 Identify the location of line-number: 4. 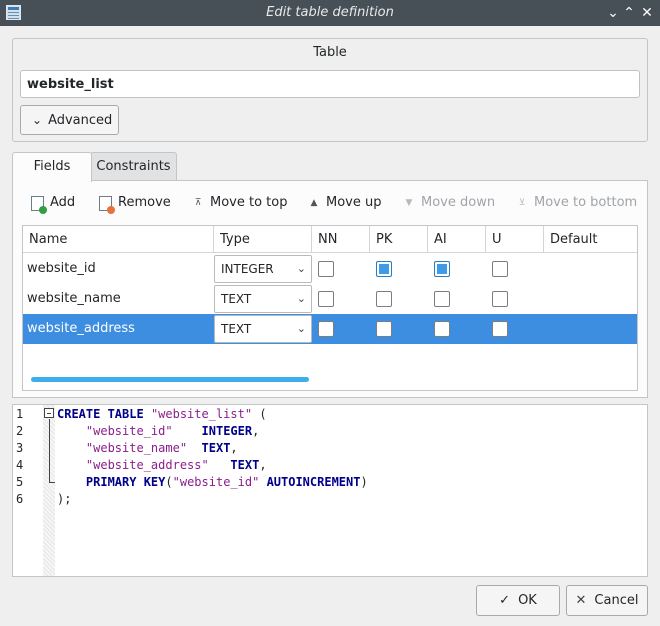
(20, 465).